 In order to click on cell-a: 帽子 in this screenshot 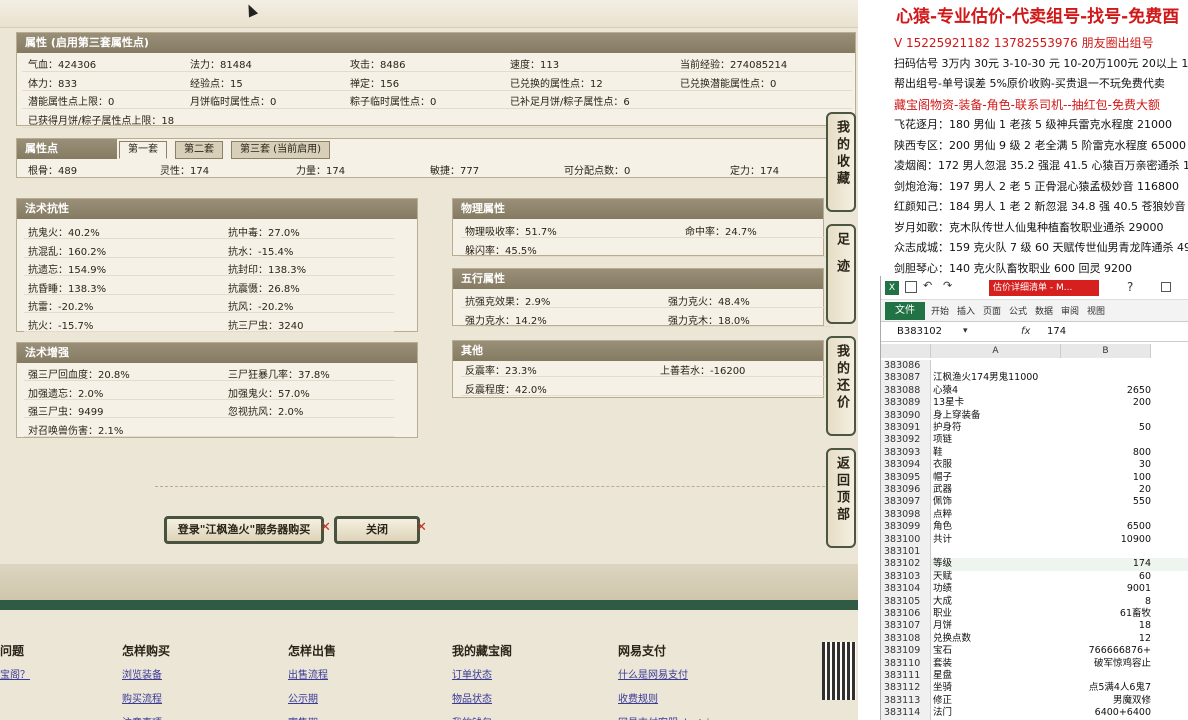, I will do `click(996, 478)`.